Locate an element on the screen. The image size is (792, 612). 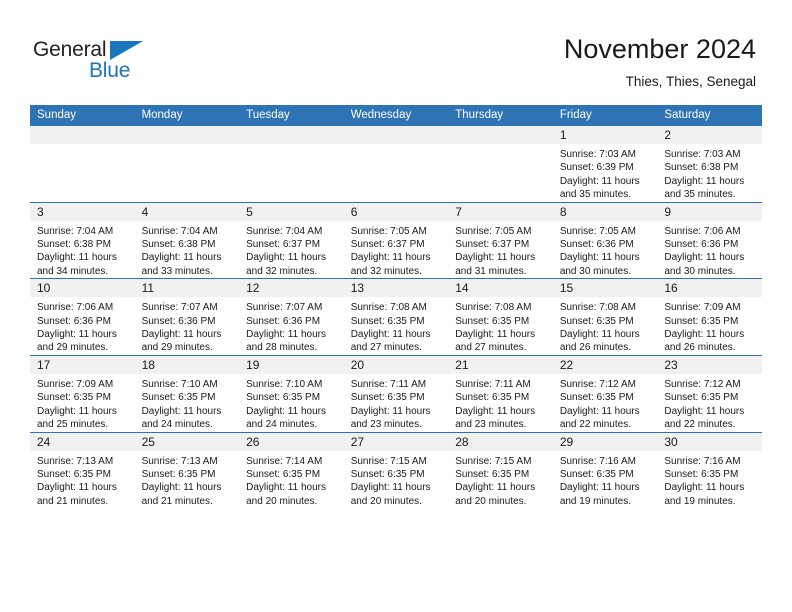
daylight-text-line2: and 26 minutes. is located at coordinates (595, 348).